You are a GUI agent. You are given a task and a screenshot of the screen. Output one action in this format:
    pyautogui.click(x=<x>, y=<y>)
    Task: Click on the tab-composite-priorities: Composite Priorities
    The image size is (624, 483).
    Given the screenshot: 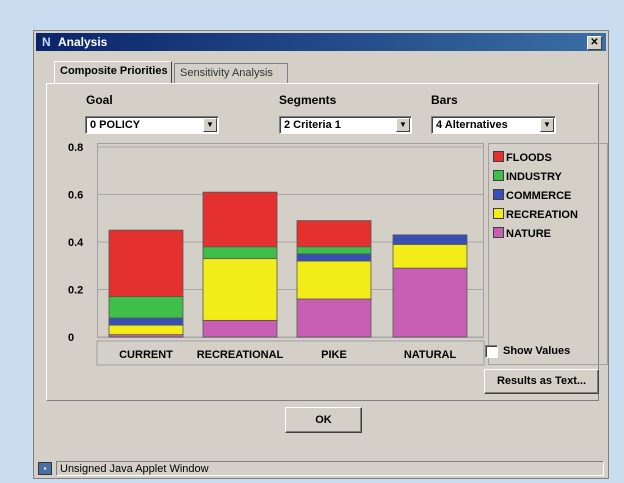 What is the action you would take?
    pyautogui.click(x=113, y=72)
    